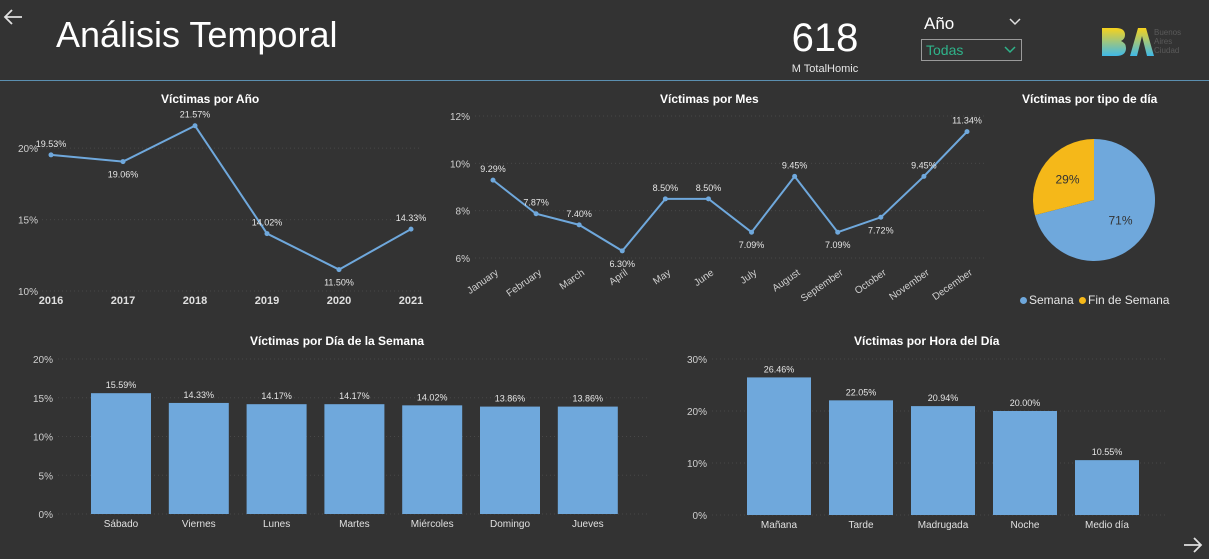  What do you see at coordinates (618, 277) in the screenshot?
I see `x-tick-label: April` at bounding box center [618, 277].